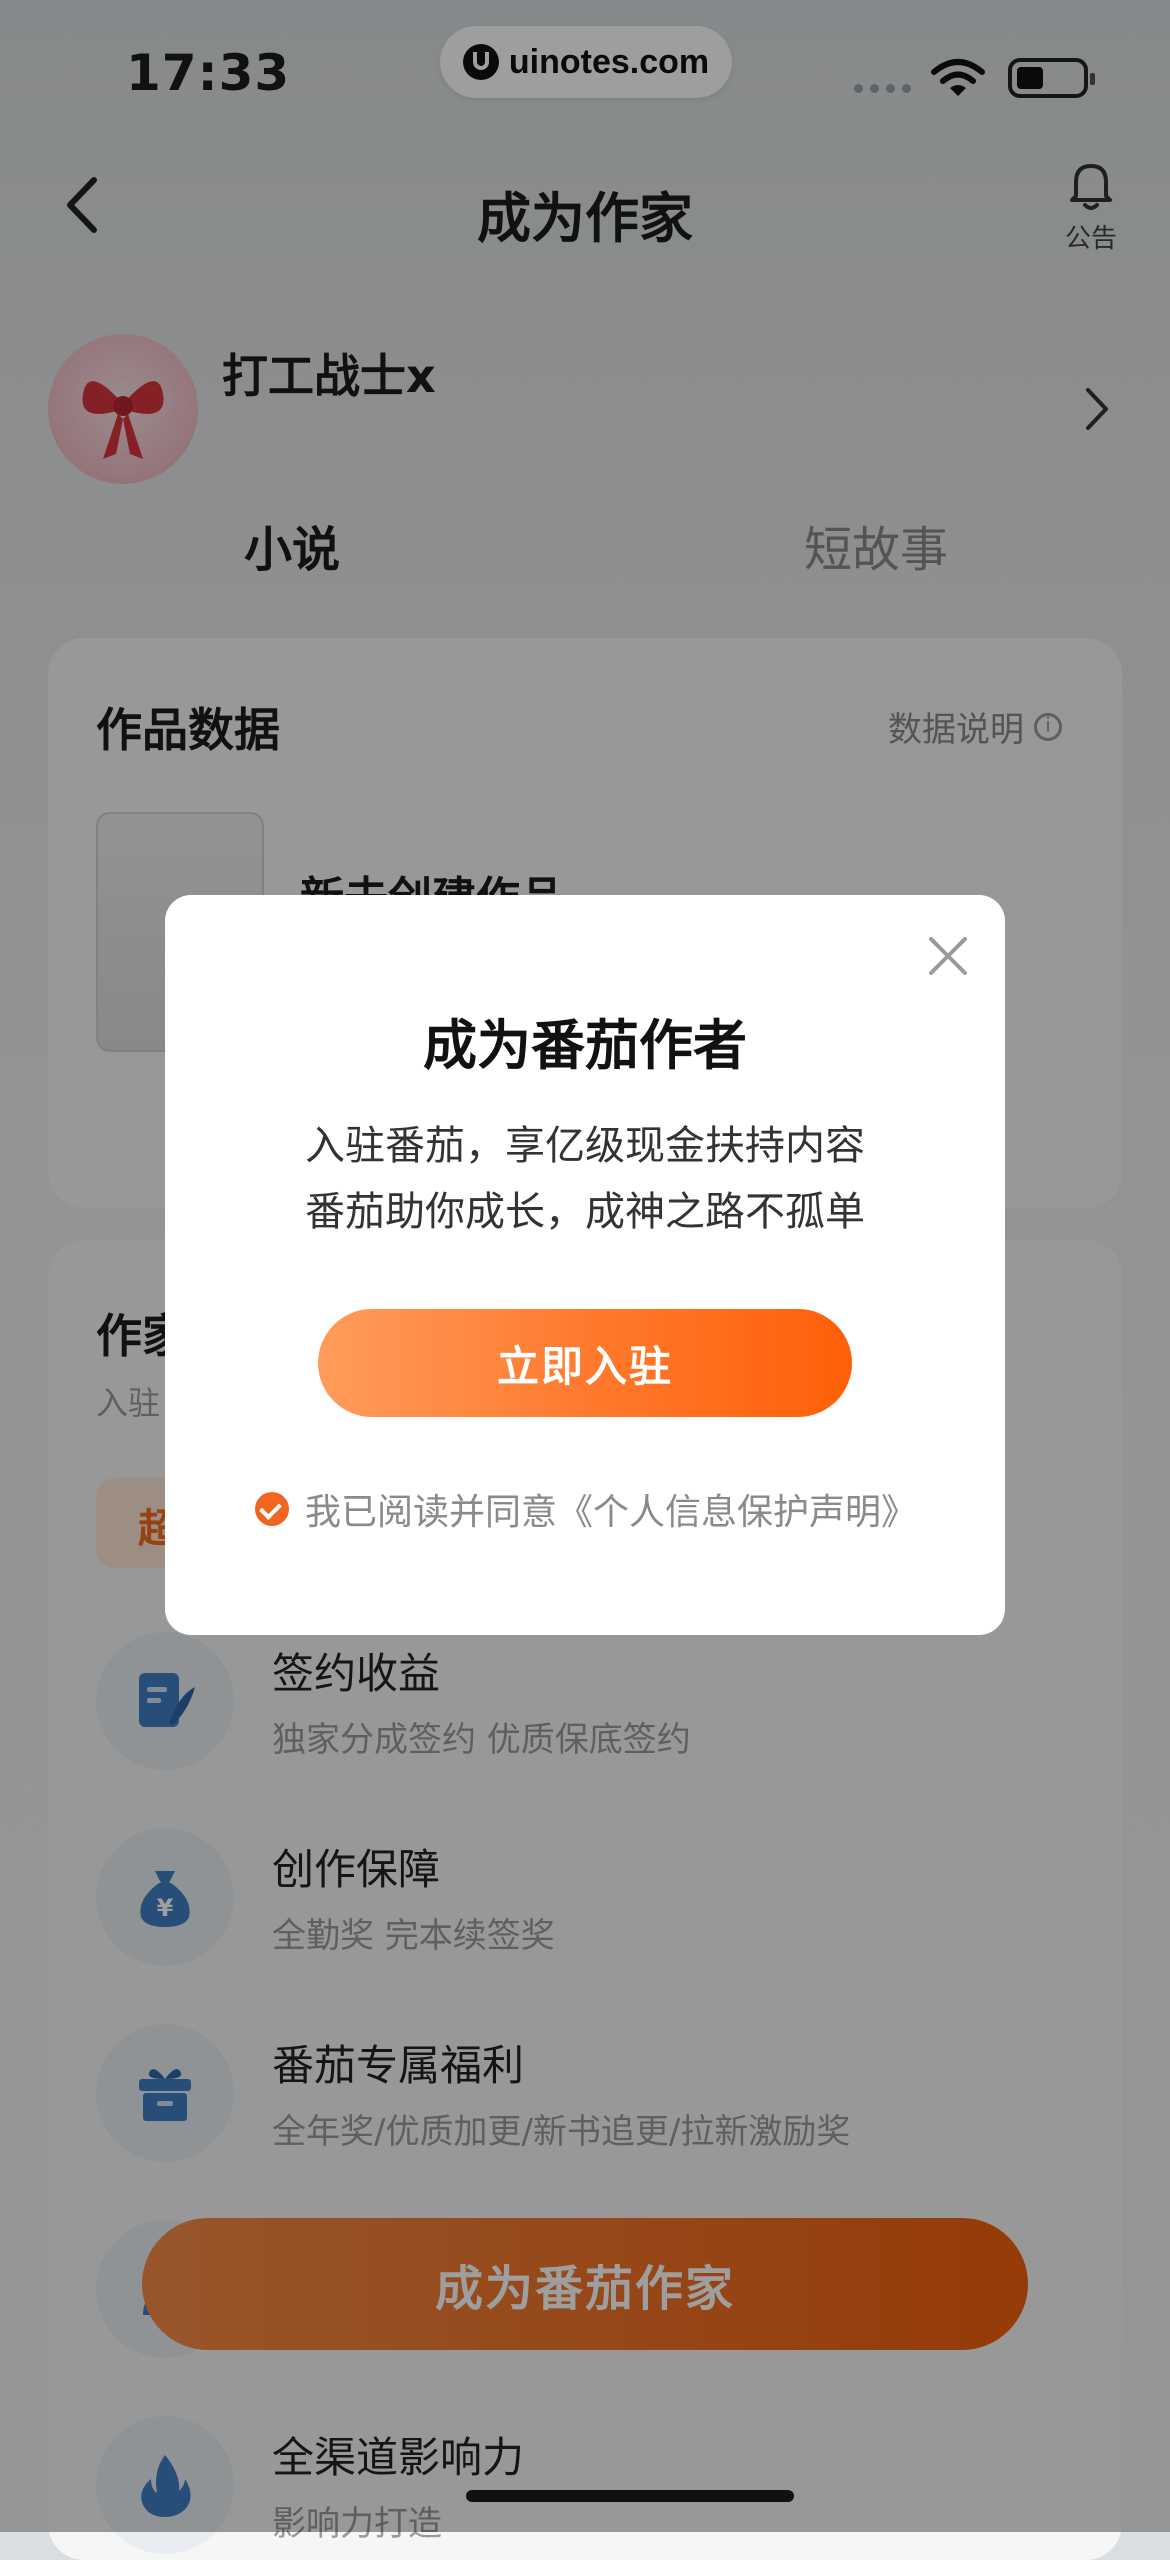 This screenshot has height=2560, width=1170. What do you see at coordinates (585, 1212) in the screenshot?
I see `modal-desc-line-2: 番茄助你成长，成神之路不孤单` at bounding box center [585, 1212].